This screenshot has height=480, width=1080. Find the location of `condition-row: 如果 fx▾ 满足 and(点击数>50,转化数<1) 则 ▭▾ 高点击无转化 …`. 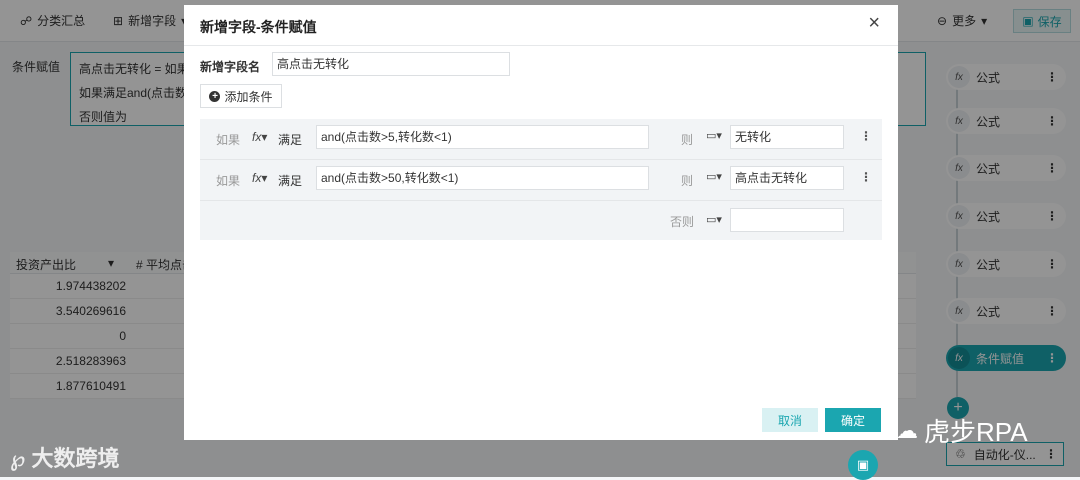

condition-row: 如果 fx▾ 满足 and(点击数>50,转化数<1) 则 ▭▾ 高点击无转化 … is located at coordinates (541, 180).